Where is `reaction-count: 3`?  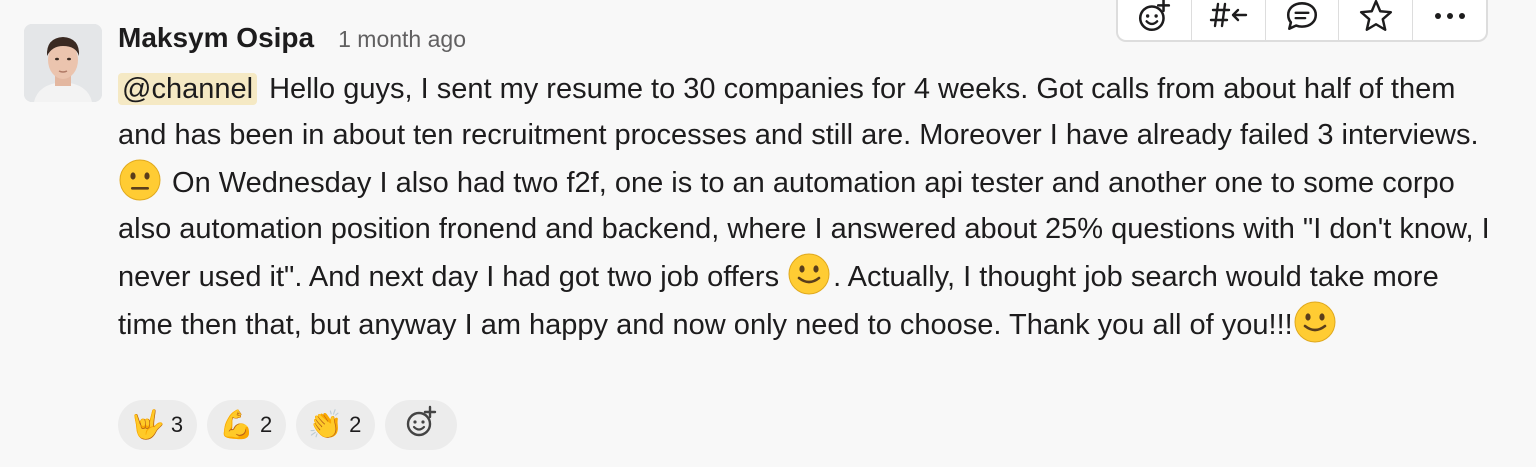
reaction-count: 3 is located at coordinates (177, 424).